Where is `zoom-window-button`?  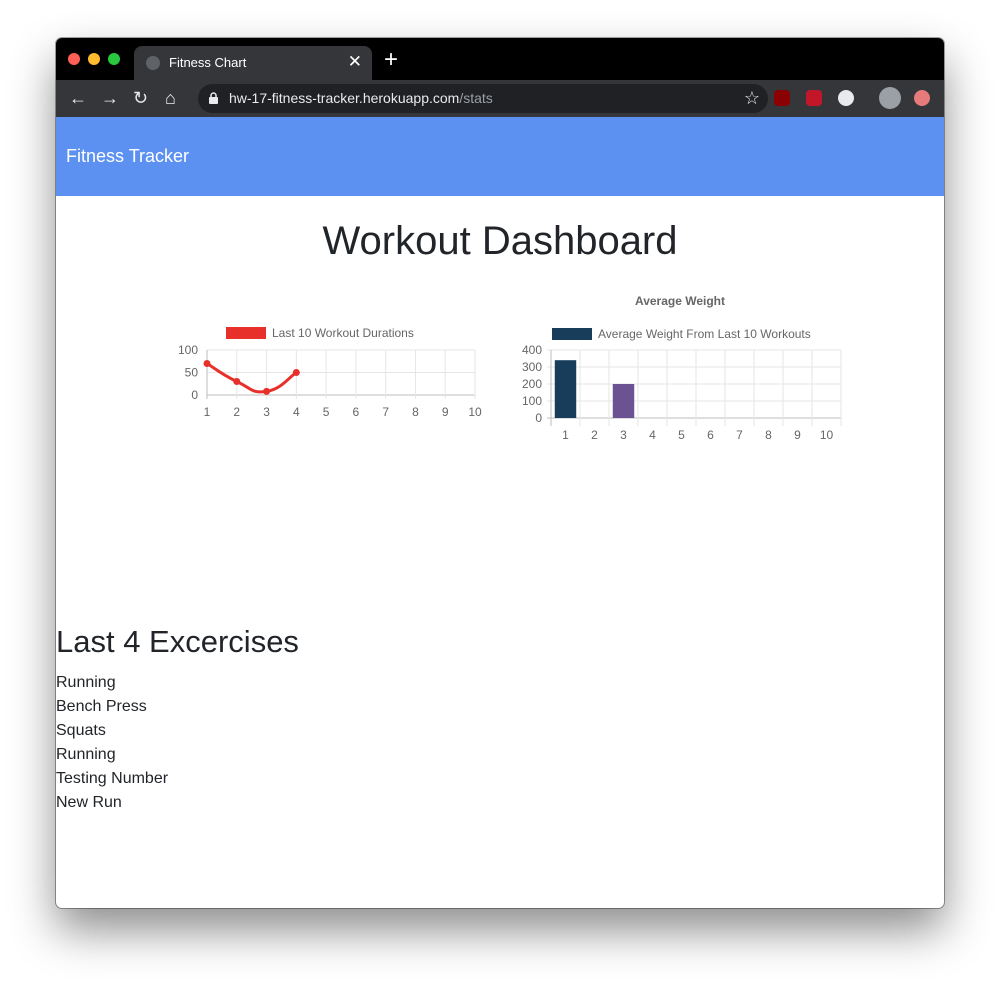
zoom-window-button is located at coordinates (114, 59).